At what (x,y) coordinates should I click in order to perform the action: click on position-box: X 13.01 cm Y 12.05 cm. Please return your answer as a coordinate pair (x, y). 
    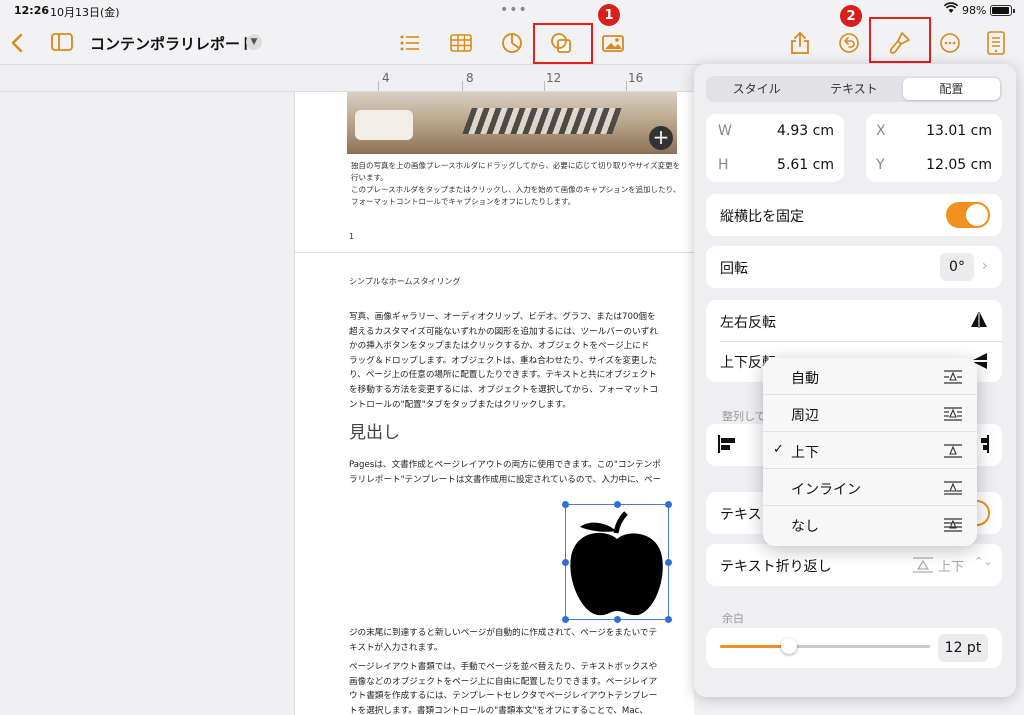
    Looking at the image, I should click on (934, 148).